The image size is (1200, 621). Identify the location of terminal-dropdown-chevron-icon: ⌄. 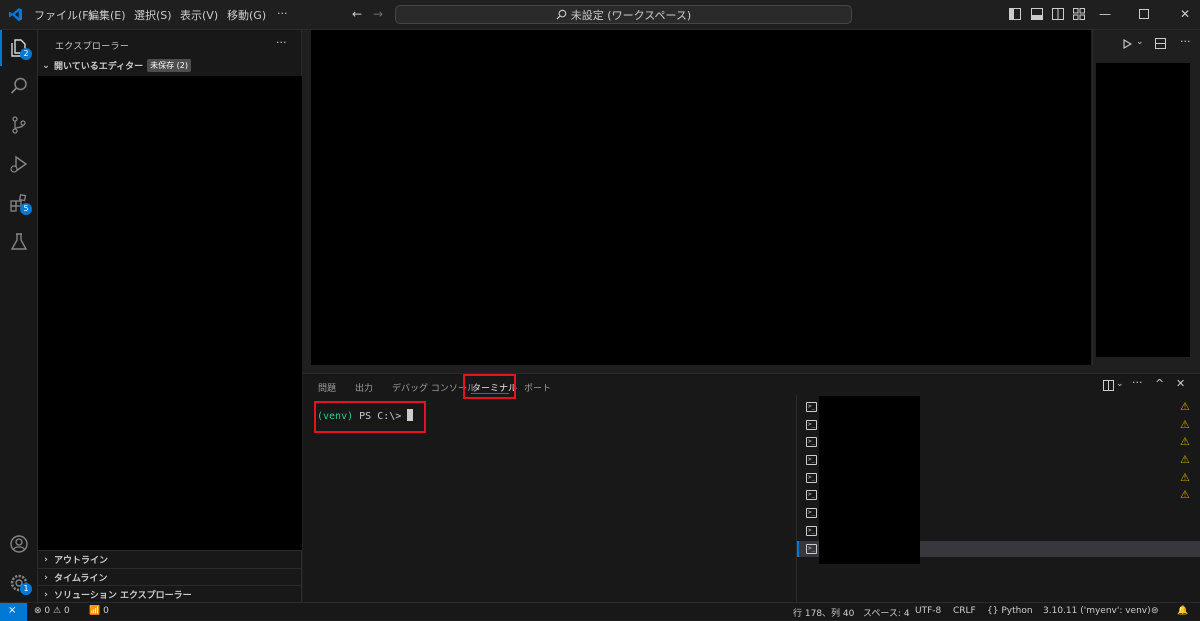
(1120, 384).